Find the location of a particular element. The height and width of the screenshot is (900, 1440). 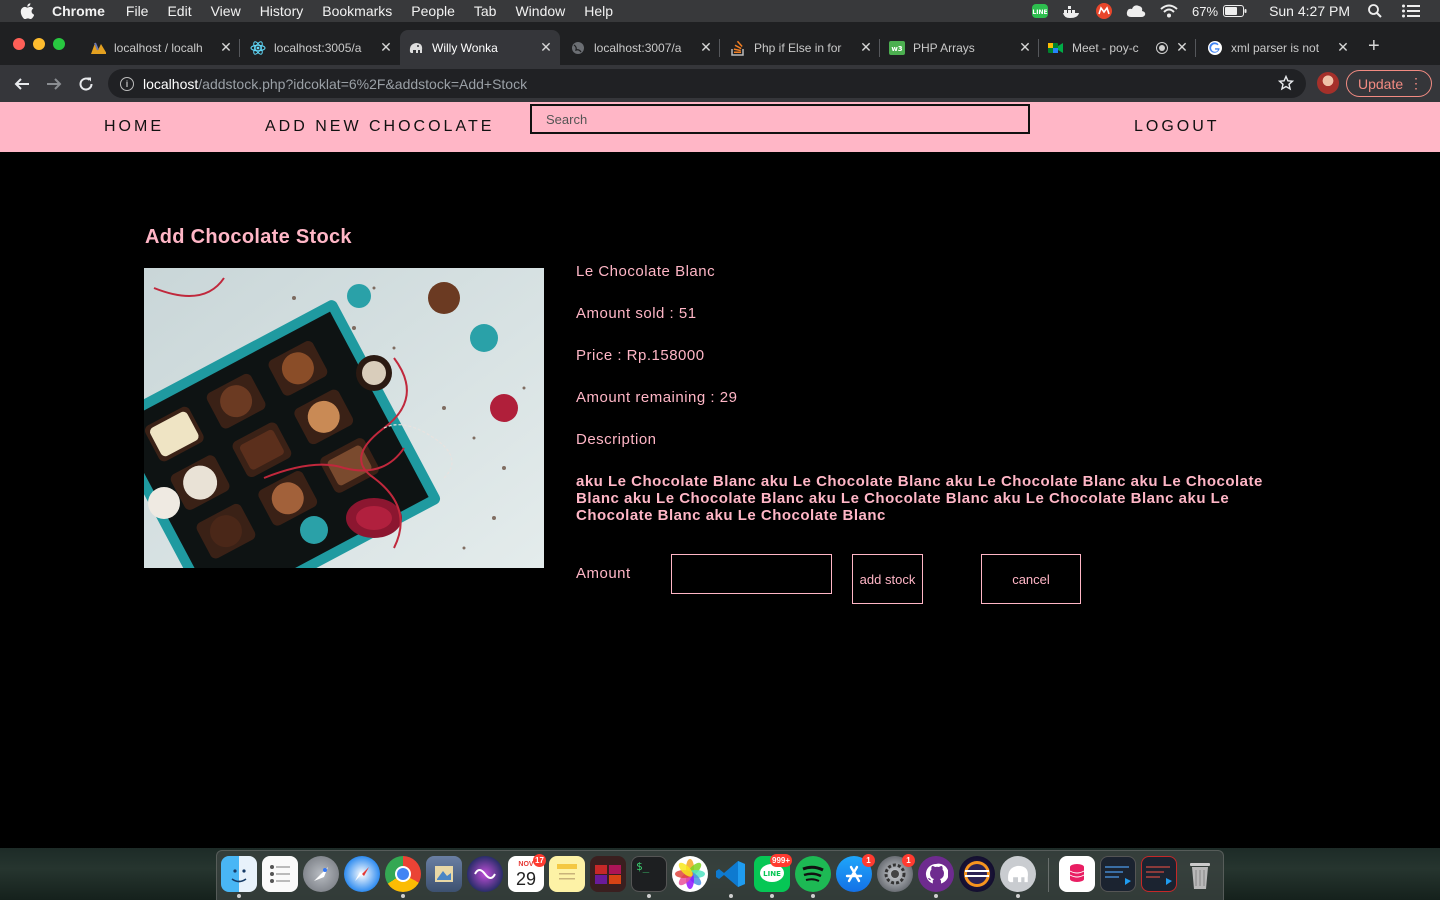

forward-arrow-icon is located at coordinates (54, 84).